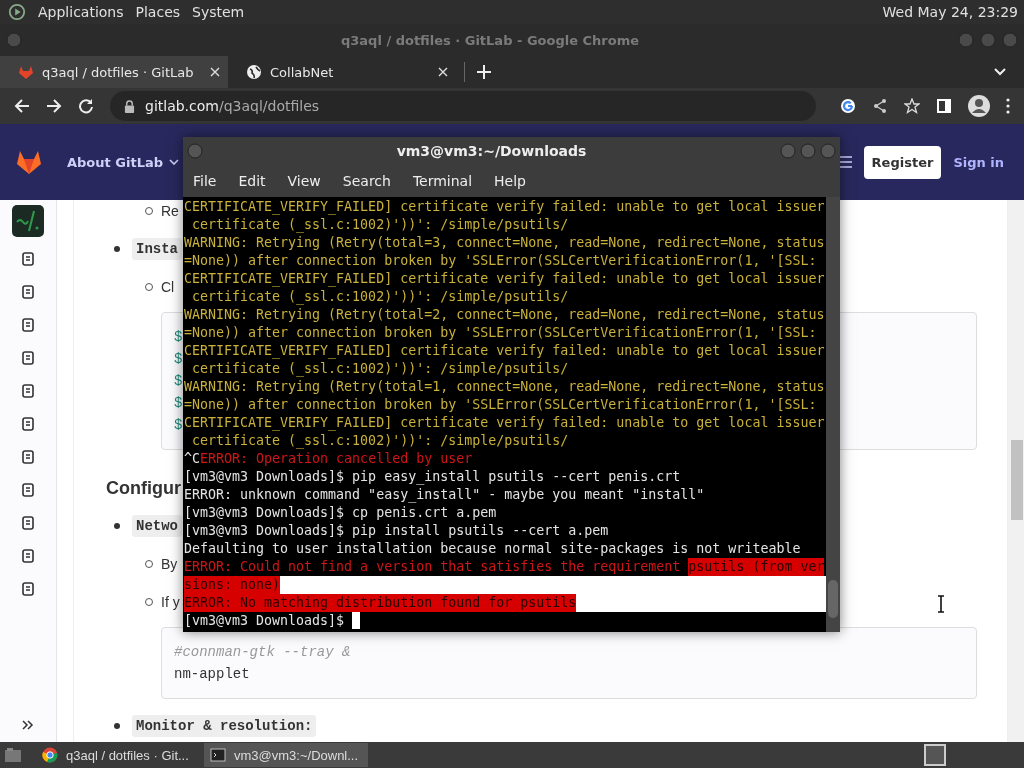  I want to click on panel-menu: System, so click(218, 12).